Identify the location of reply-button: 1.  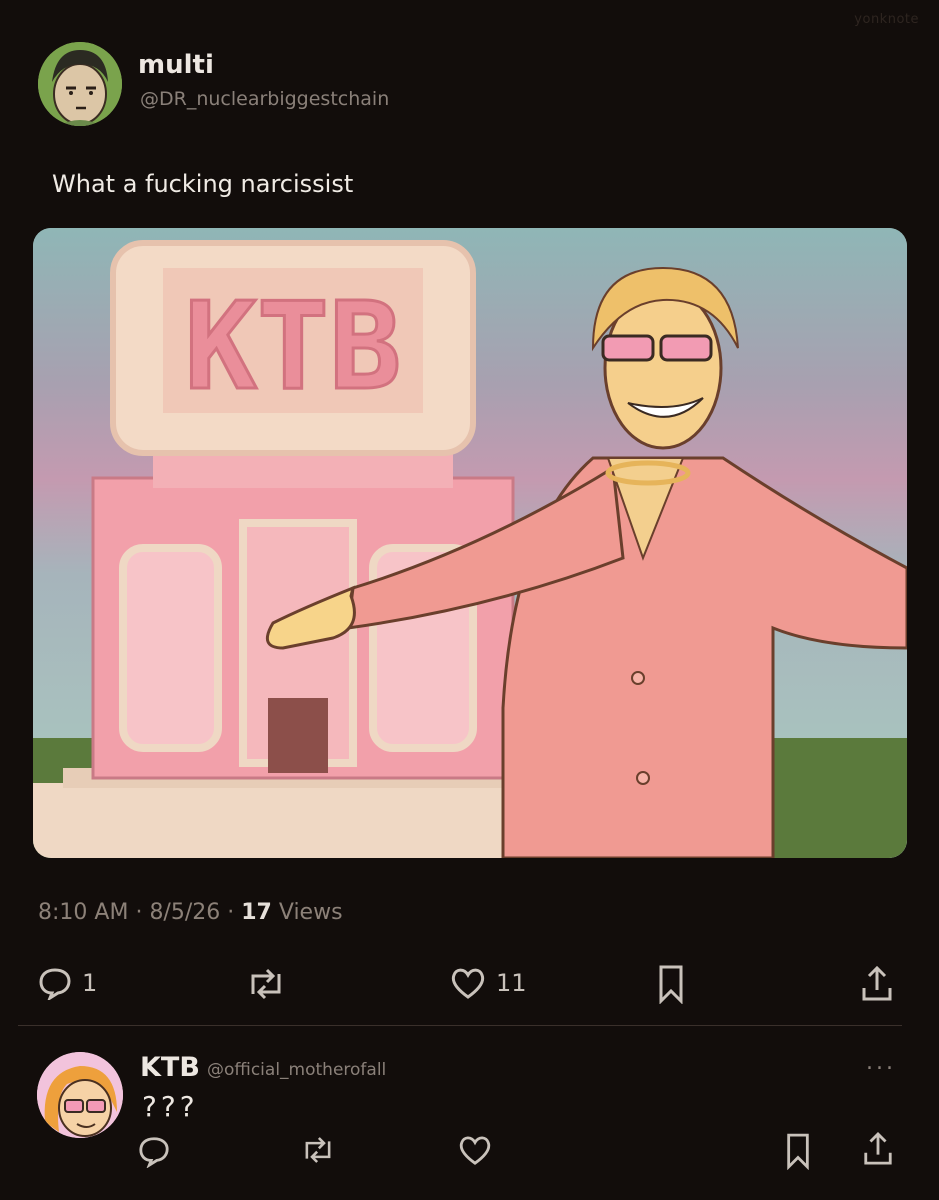
(67, 983).